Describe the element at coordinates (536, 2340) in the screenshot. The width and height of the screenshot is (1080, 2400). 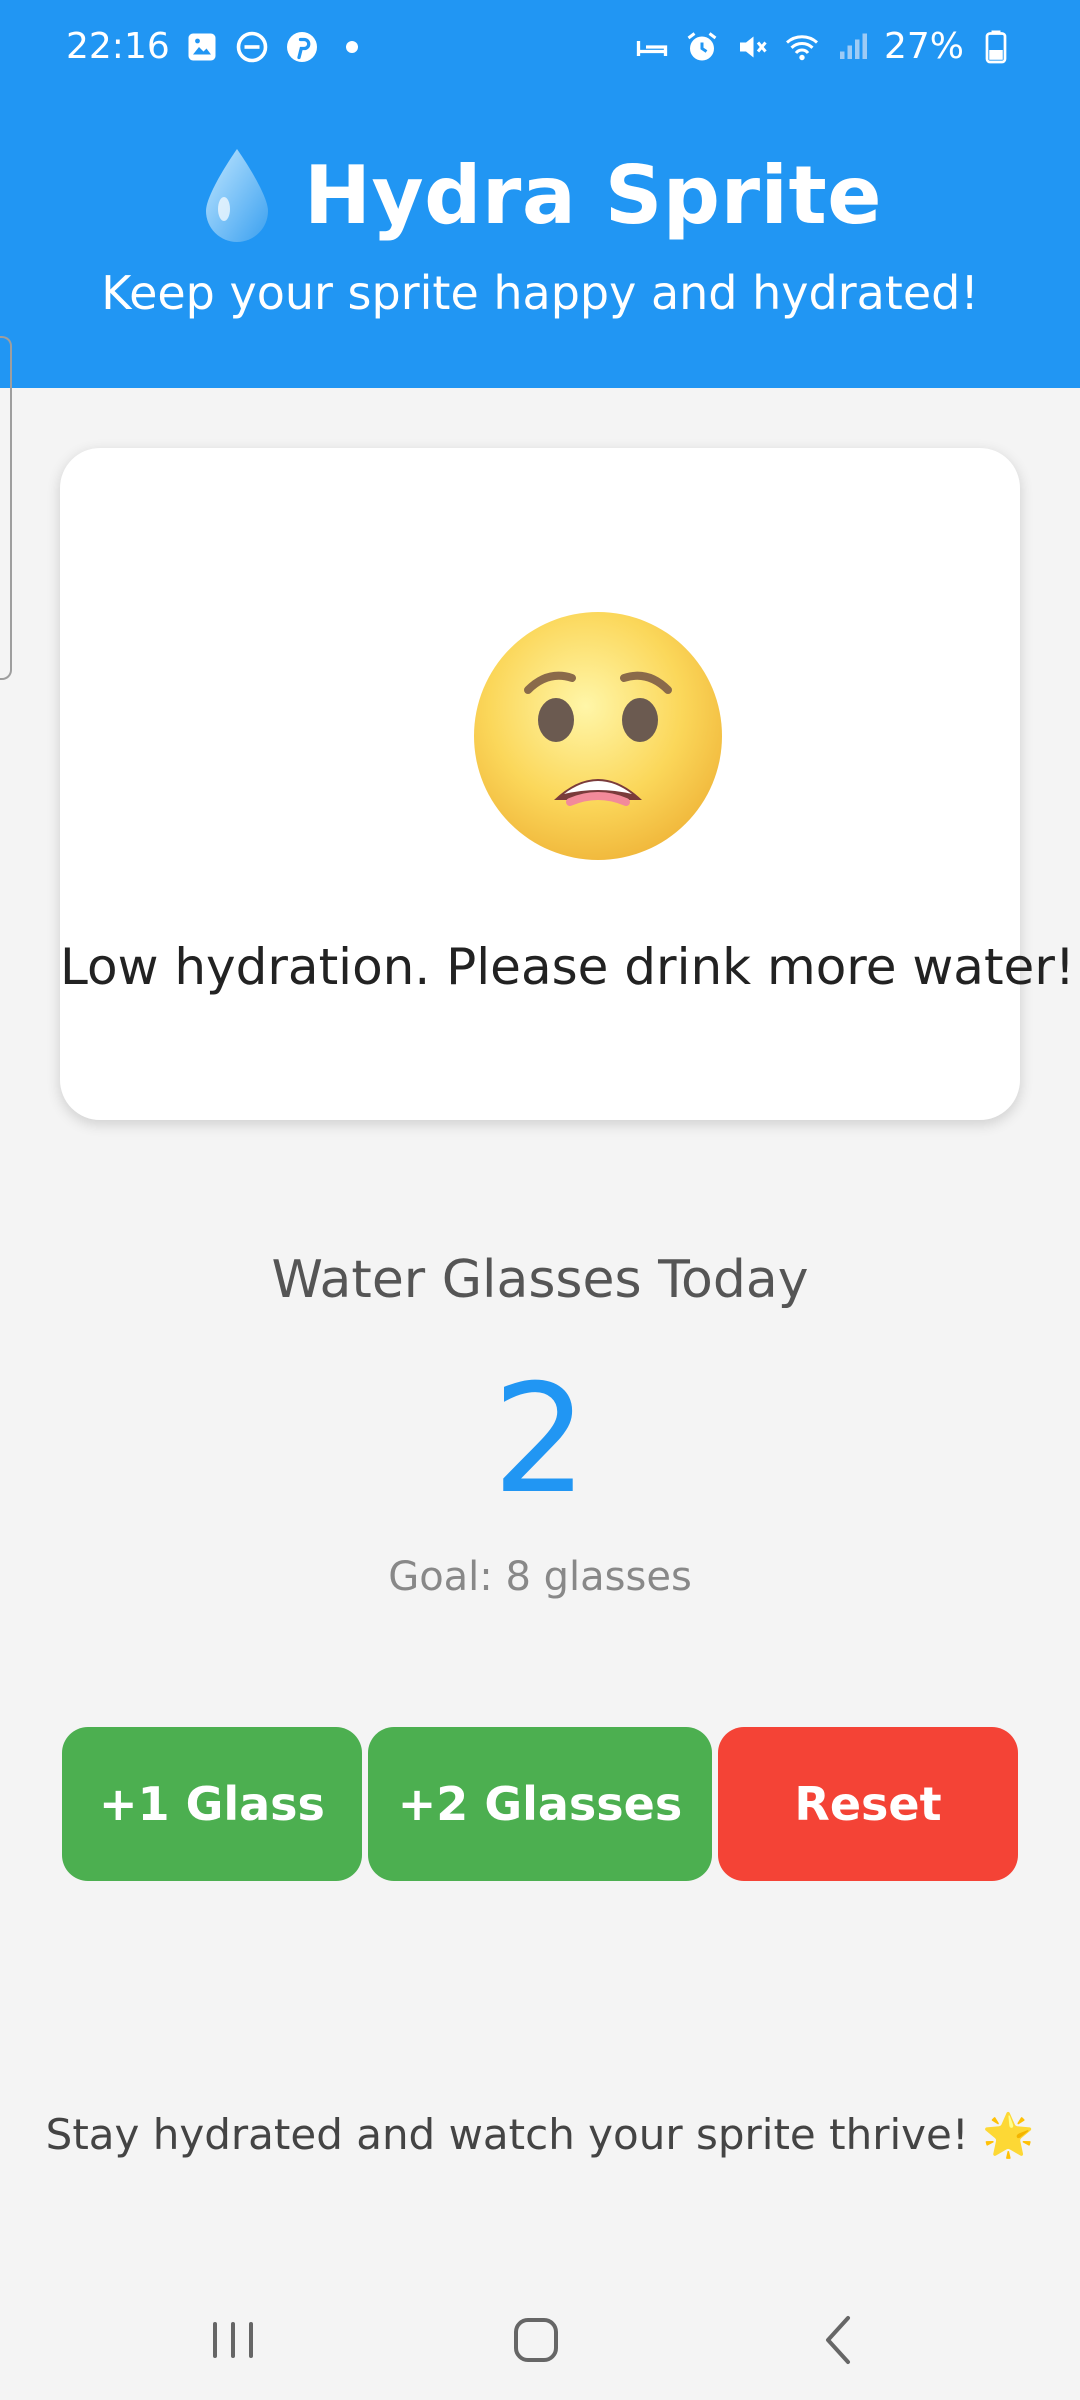
I see `home-icon` at that location.